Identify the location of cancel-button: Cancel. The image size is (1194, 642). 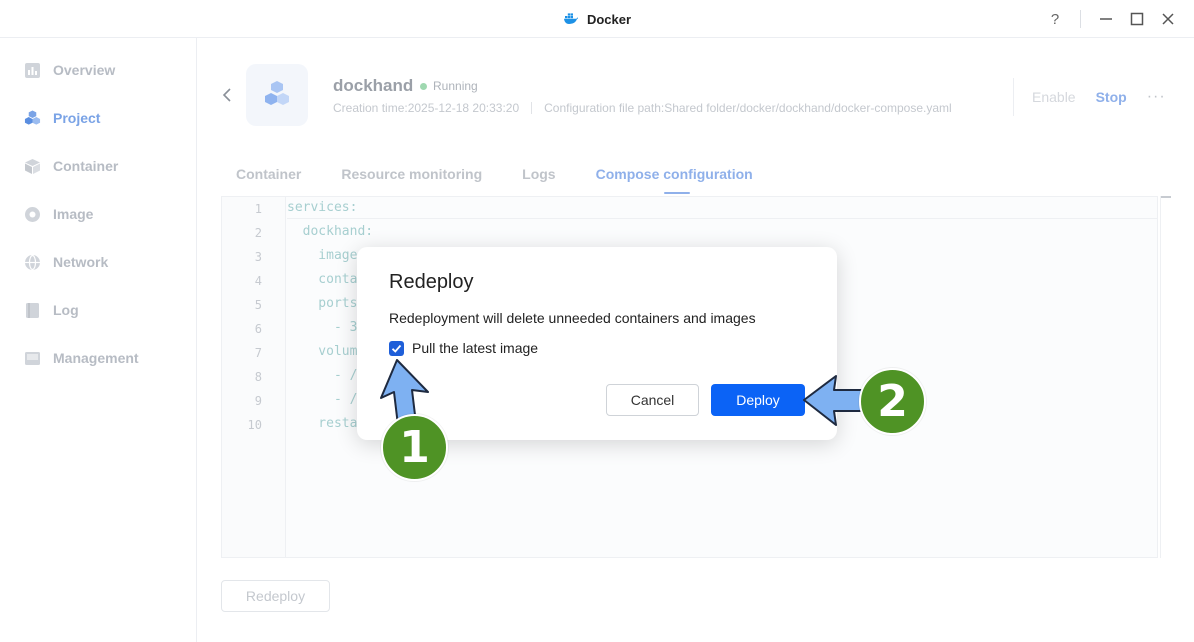
(652, 400).